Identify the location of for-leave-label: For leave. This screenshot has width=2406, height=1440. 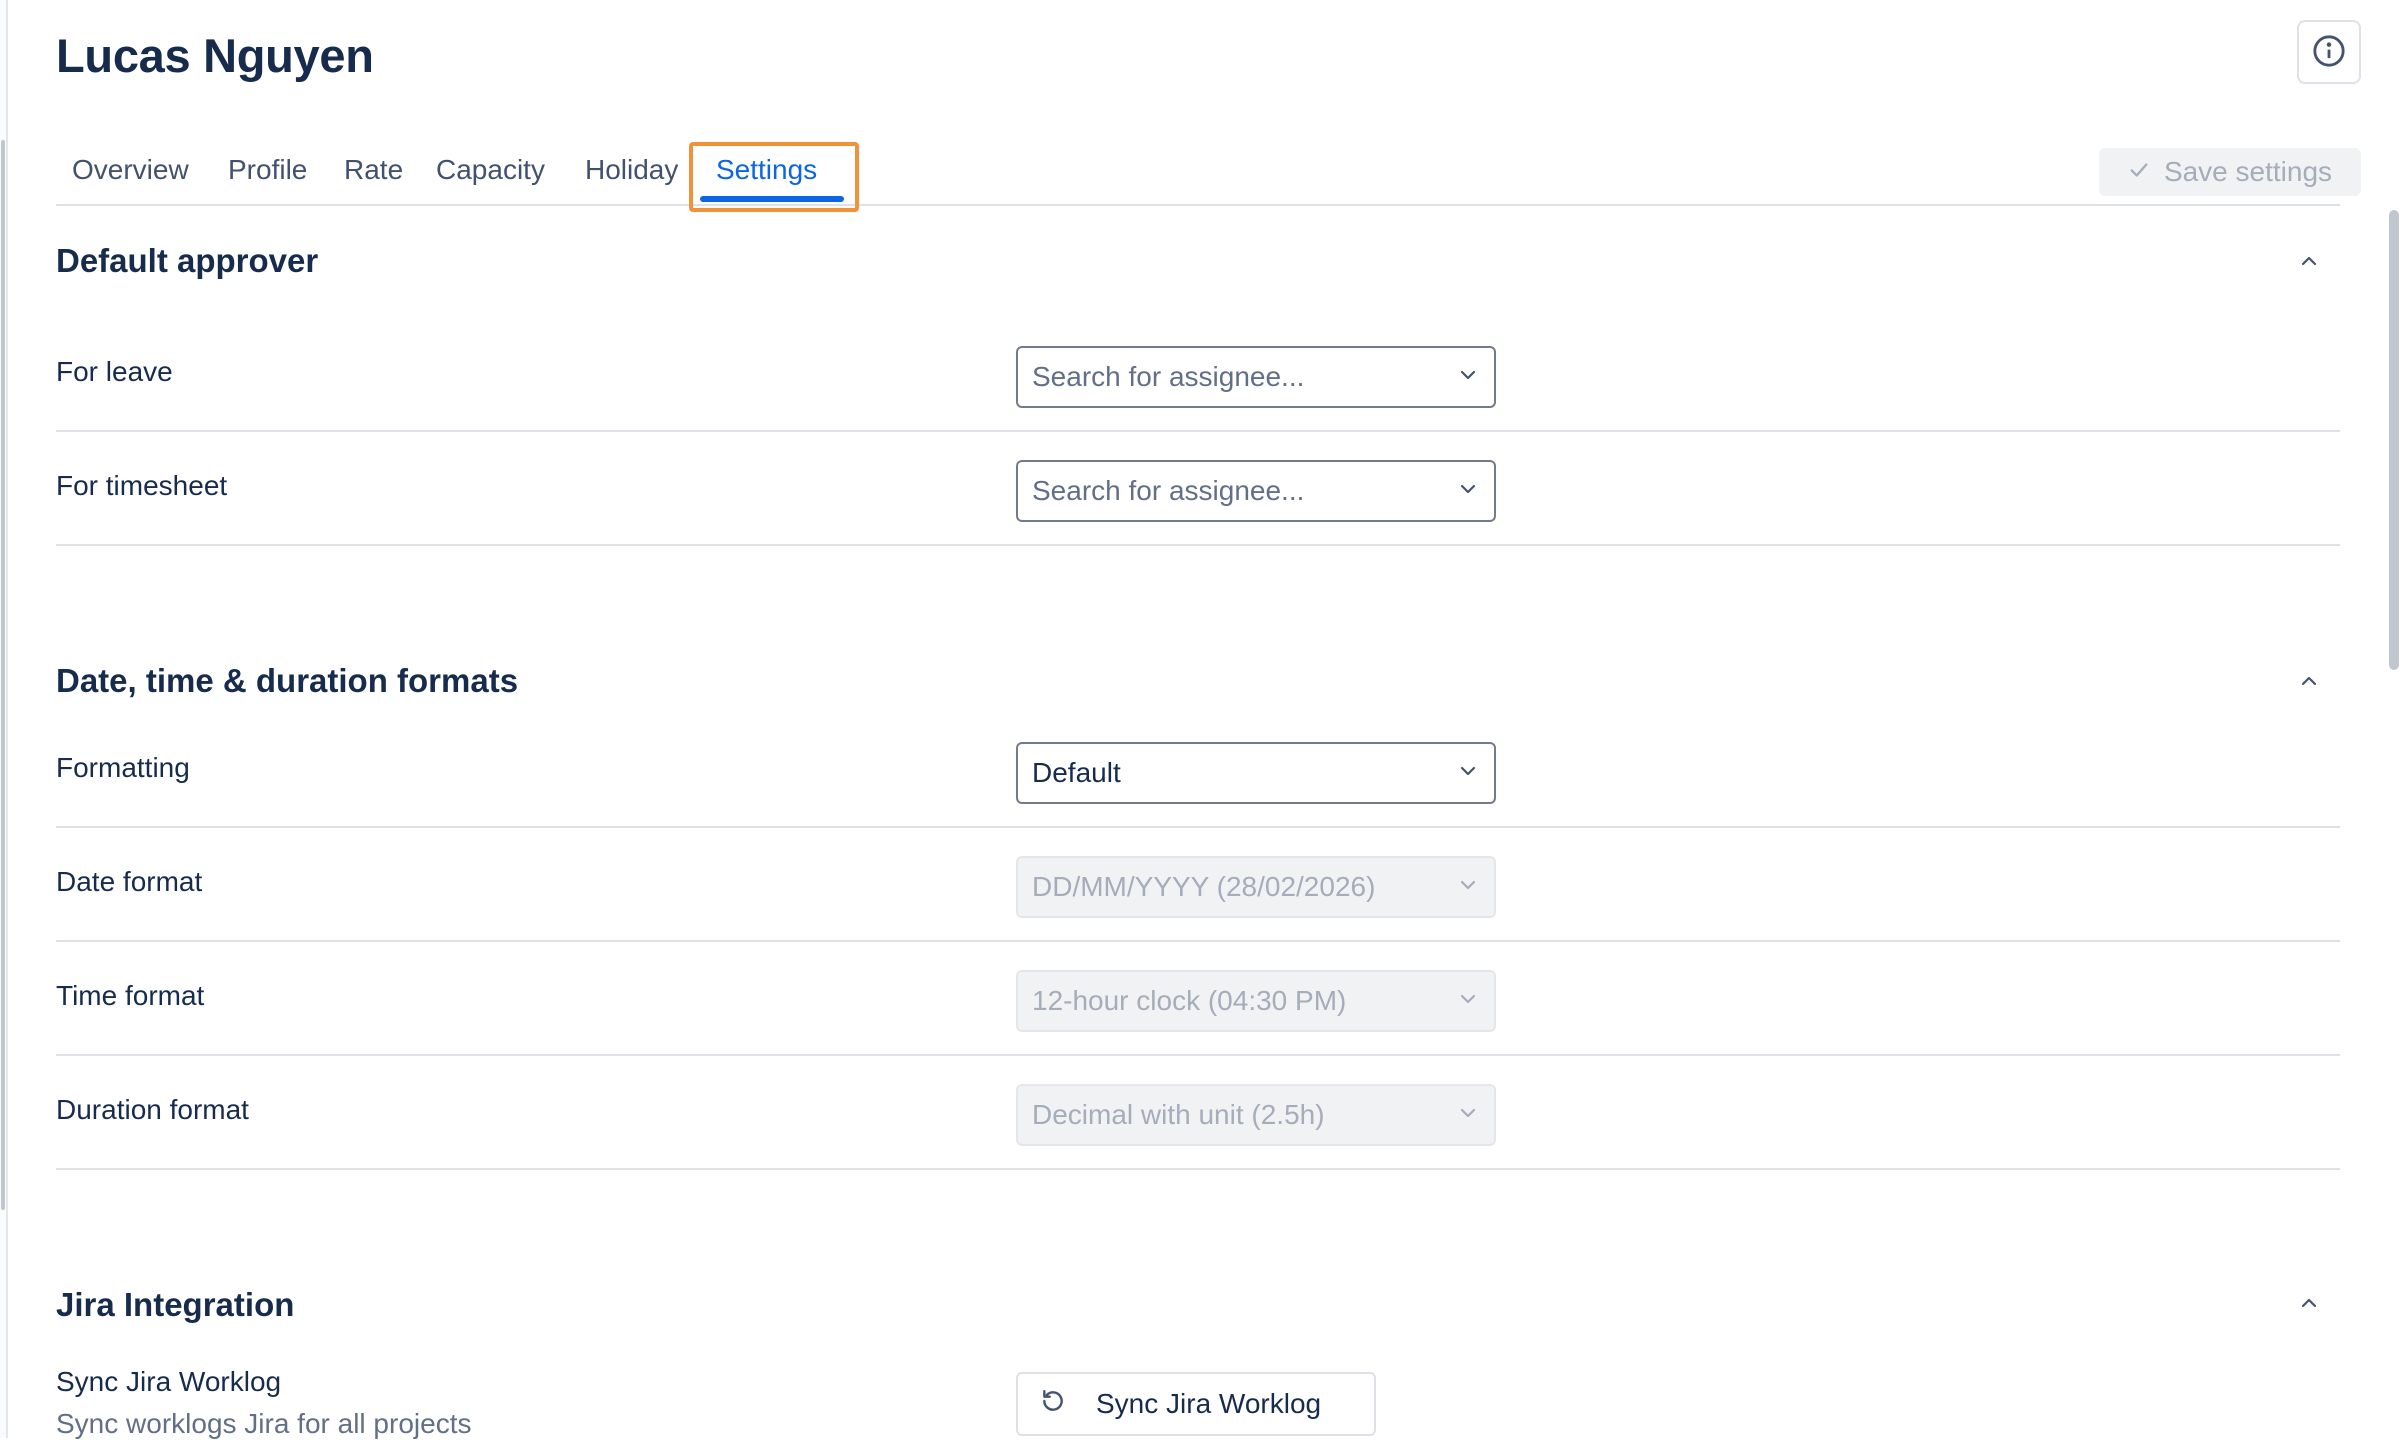
(114, 371).